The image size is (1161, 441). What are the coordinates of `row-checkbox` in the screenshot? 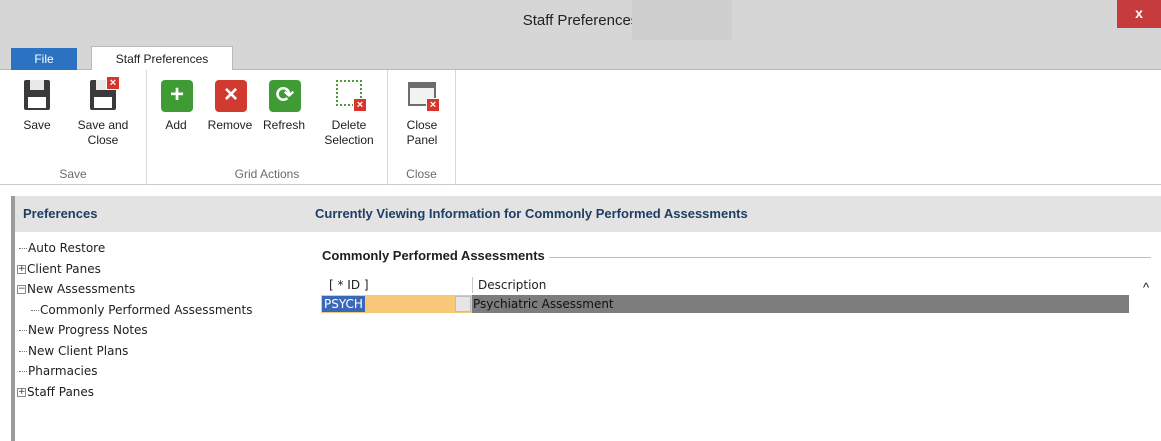 It's located at (463, 304).